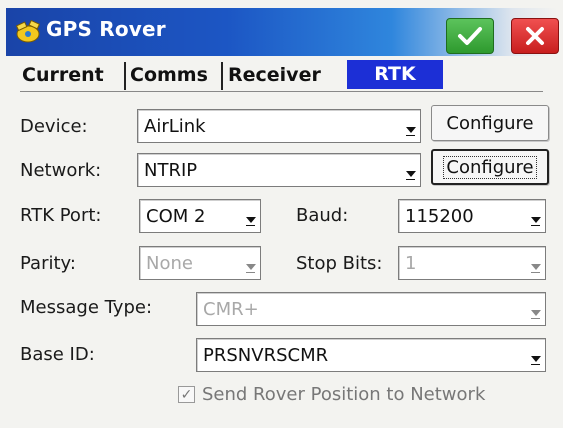 This screenshot has width=563, height=428. What do you see at coordinates (322, 215) in the screenshot?
I see `baud-label: Baud:` at bounding box center [322, 215].